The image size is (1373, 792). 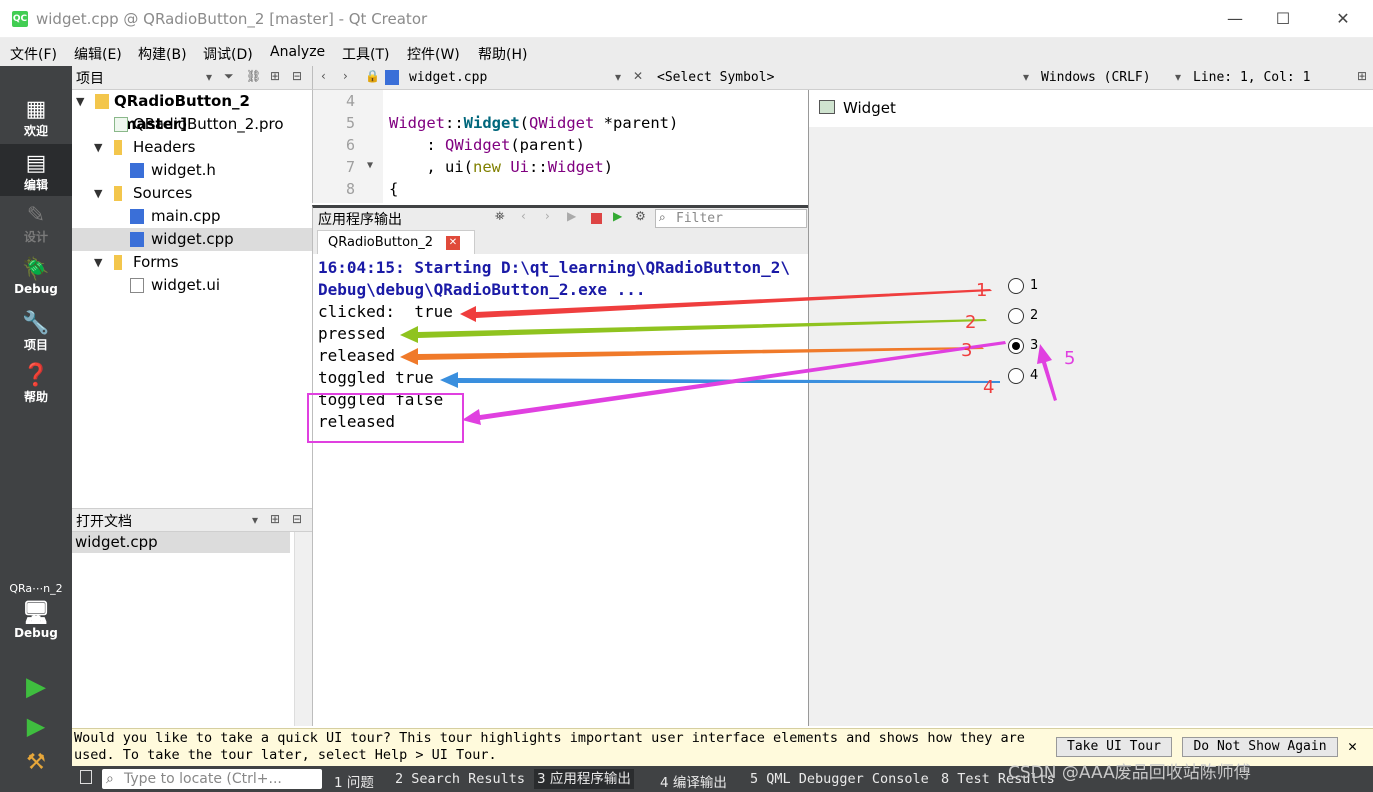 I want to click on annotation-arrow-5b, so click(x=1047, y=372).